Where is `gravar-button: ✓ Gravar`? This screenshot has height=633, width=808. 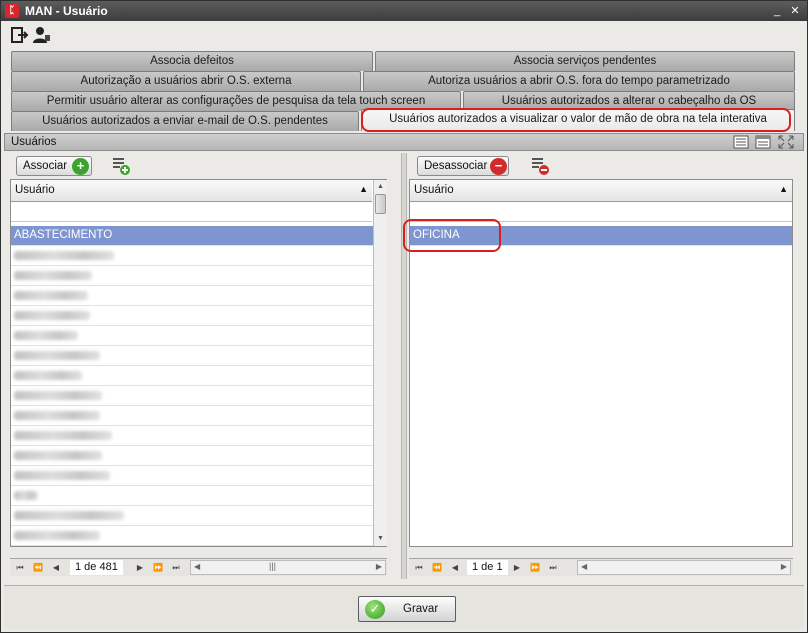 gravar-button: ✓ Gravar is located at coordinates (407, 609).